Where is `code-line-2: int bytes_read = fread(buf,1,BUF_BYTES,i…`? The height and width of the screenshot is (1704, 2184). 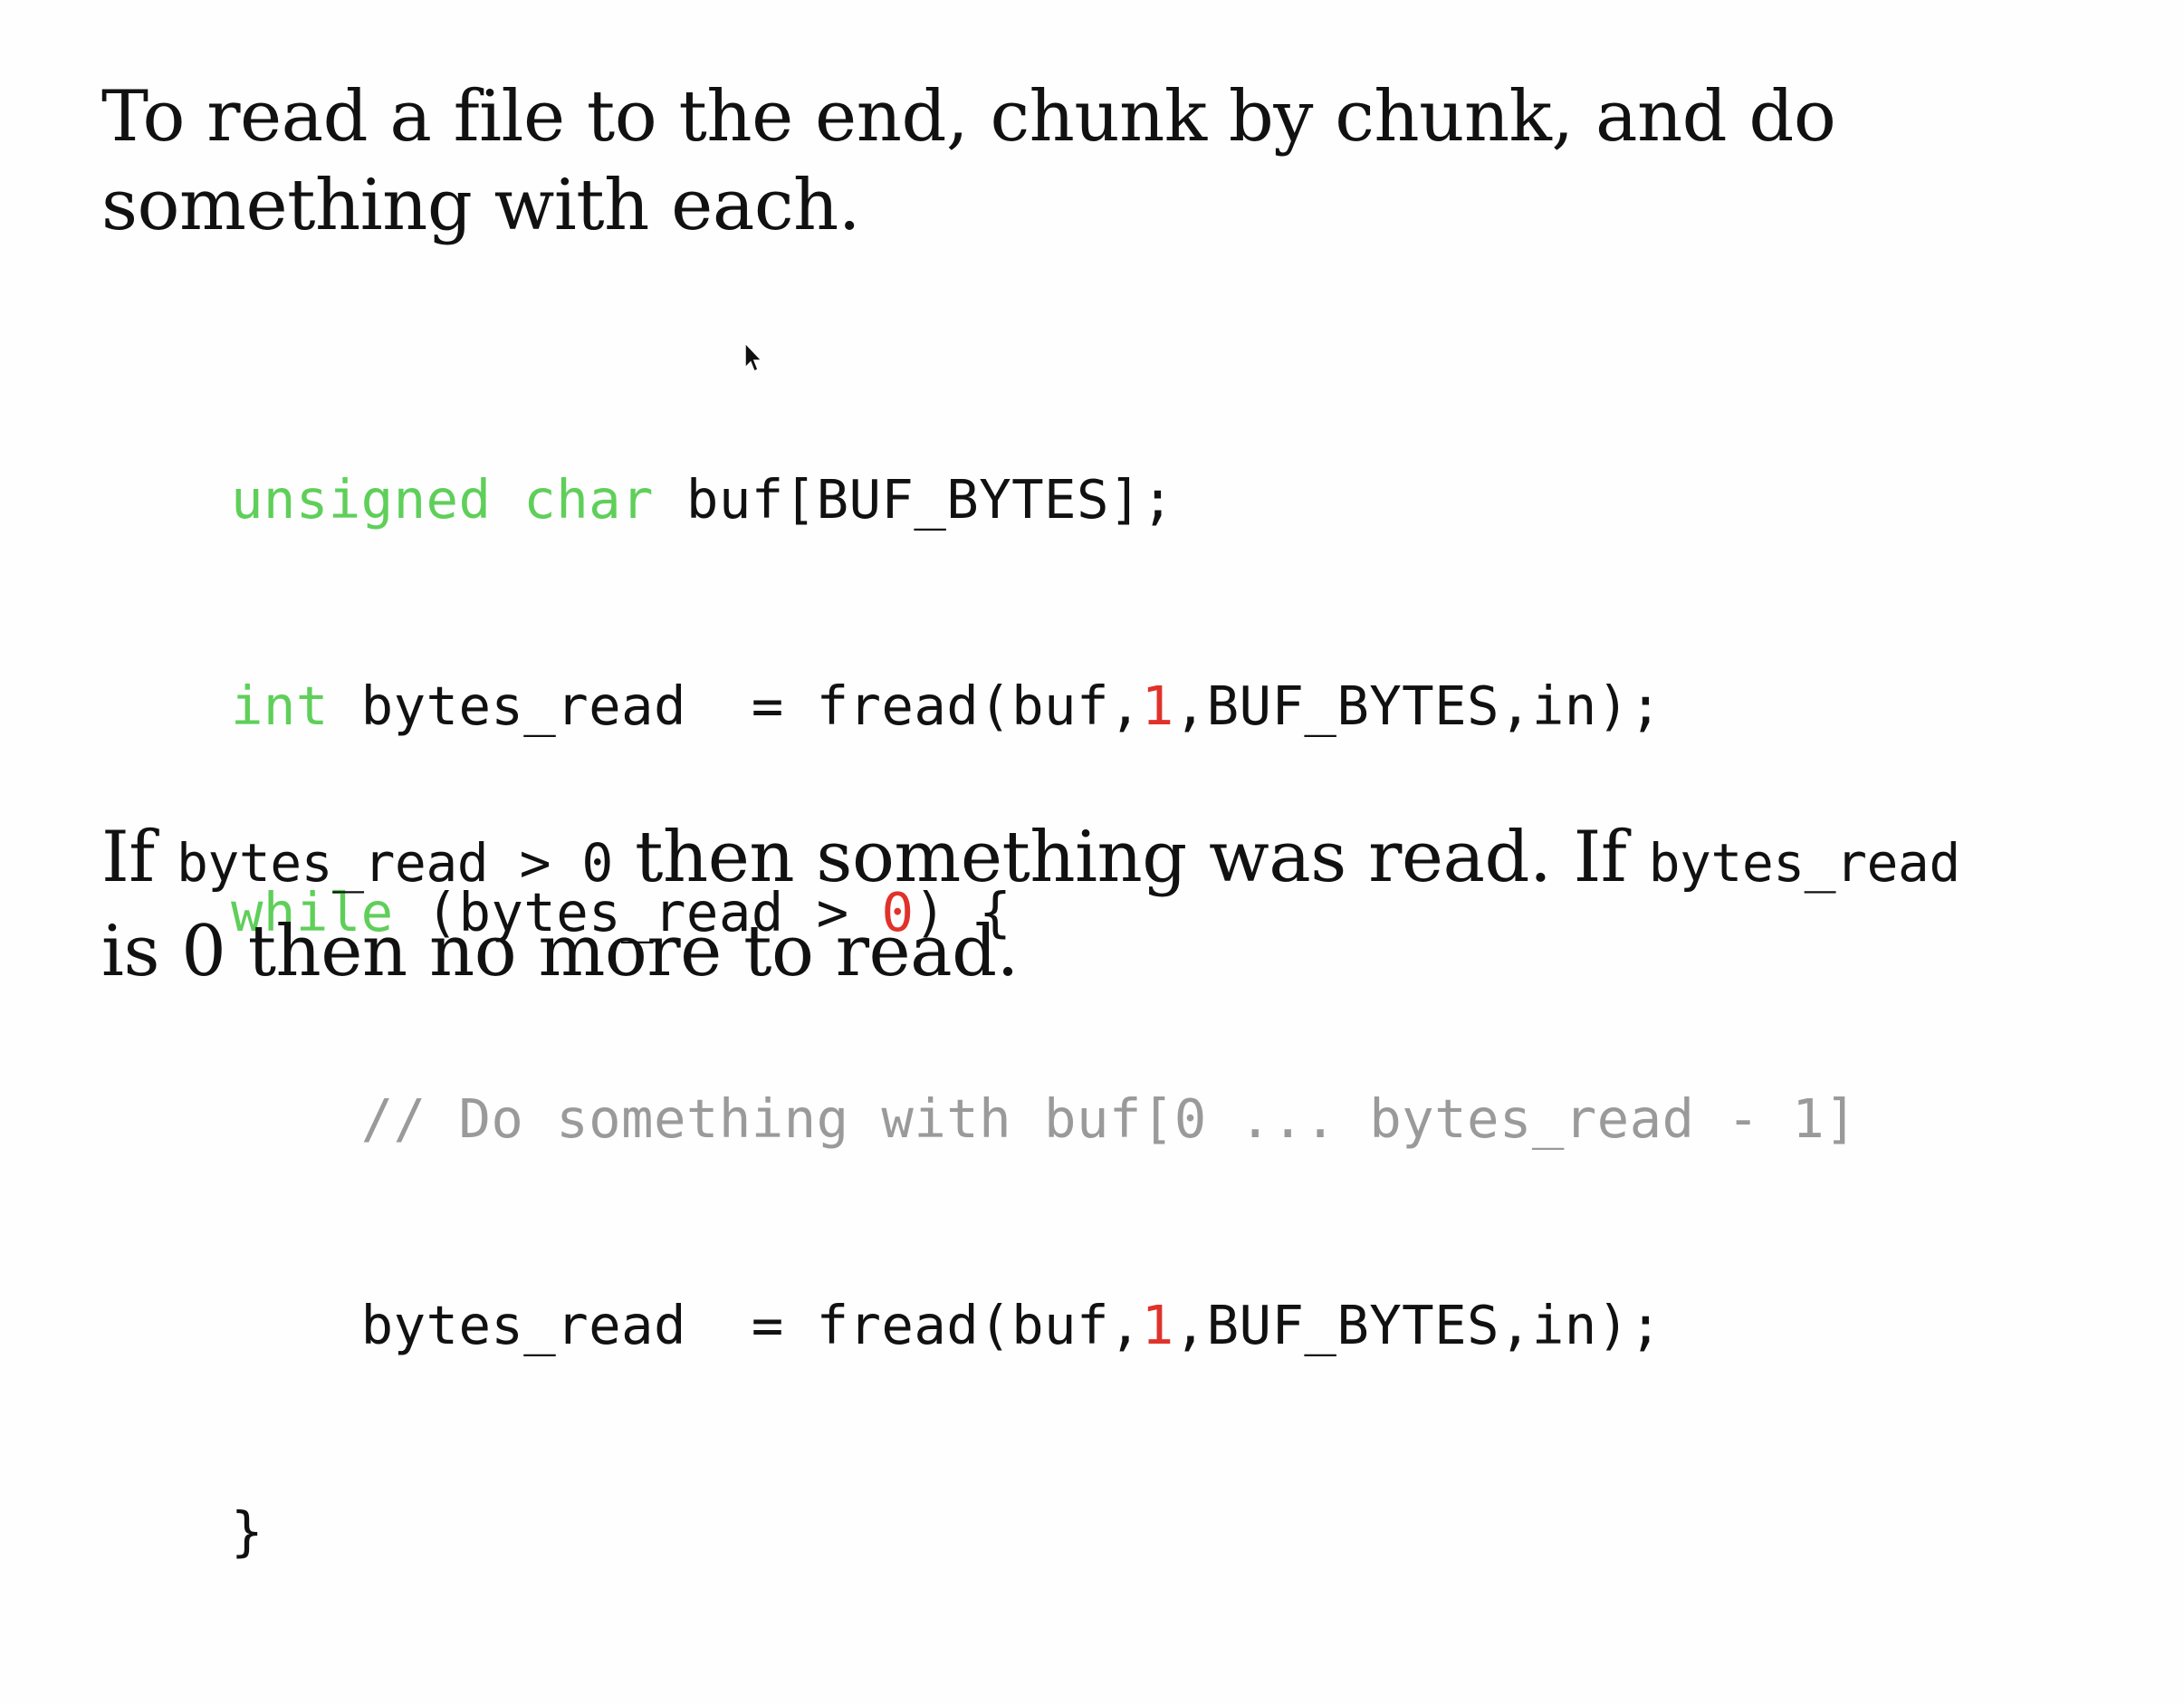 code-line-2: int bytes_read = fread(buf,1,BUF_BYTES,i… is located at coordinates (1044, 706).